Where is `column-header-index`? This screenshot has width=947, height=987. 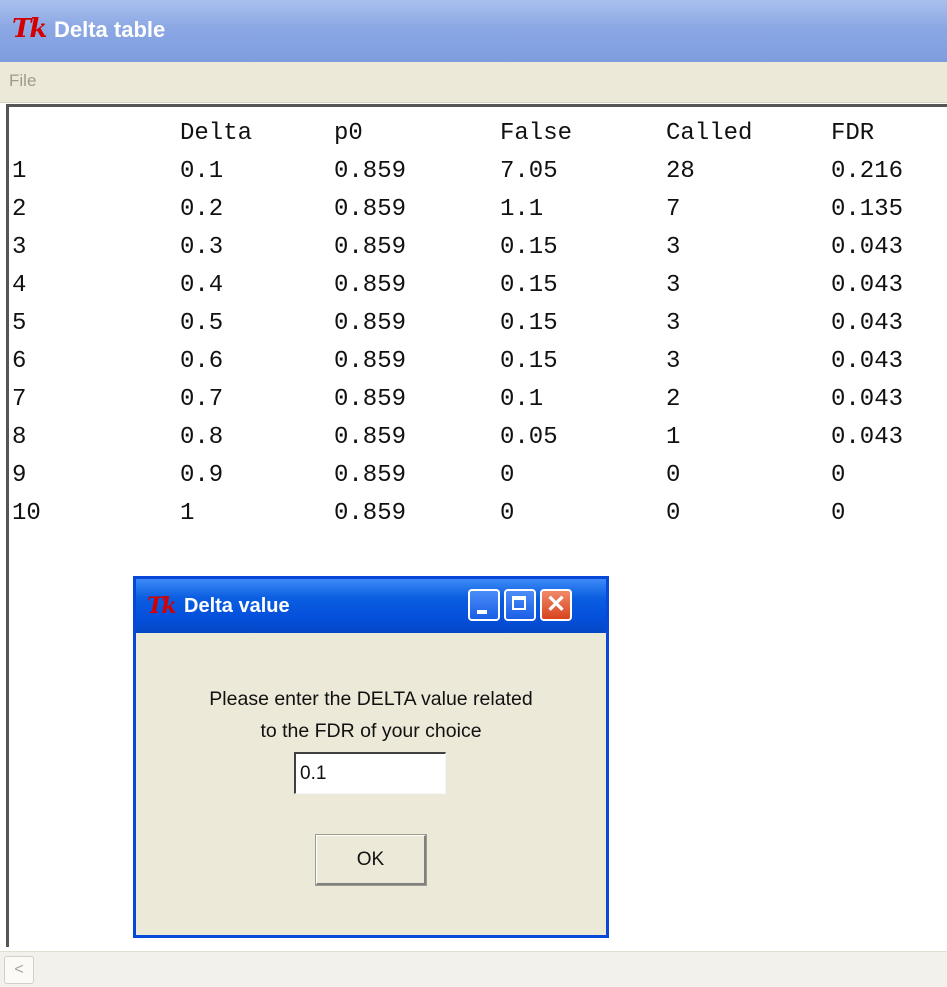 column-header-index is located at coordinates (96, 133).